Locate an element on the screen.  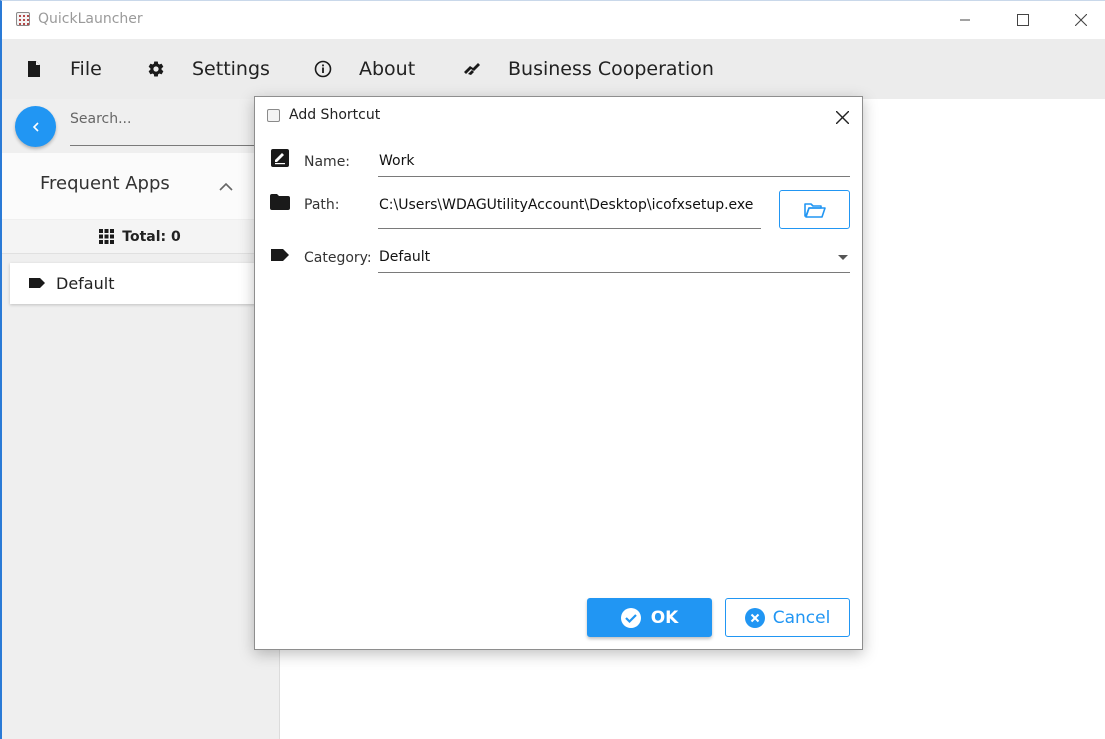
menu-file: File is located at coordinates (63, 69).